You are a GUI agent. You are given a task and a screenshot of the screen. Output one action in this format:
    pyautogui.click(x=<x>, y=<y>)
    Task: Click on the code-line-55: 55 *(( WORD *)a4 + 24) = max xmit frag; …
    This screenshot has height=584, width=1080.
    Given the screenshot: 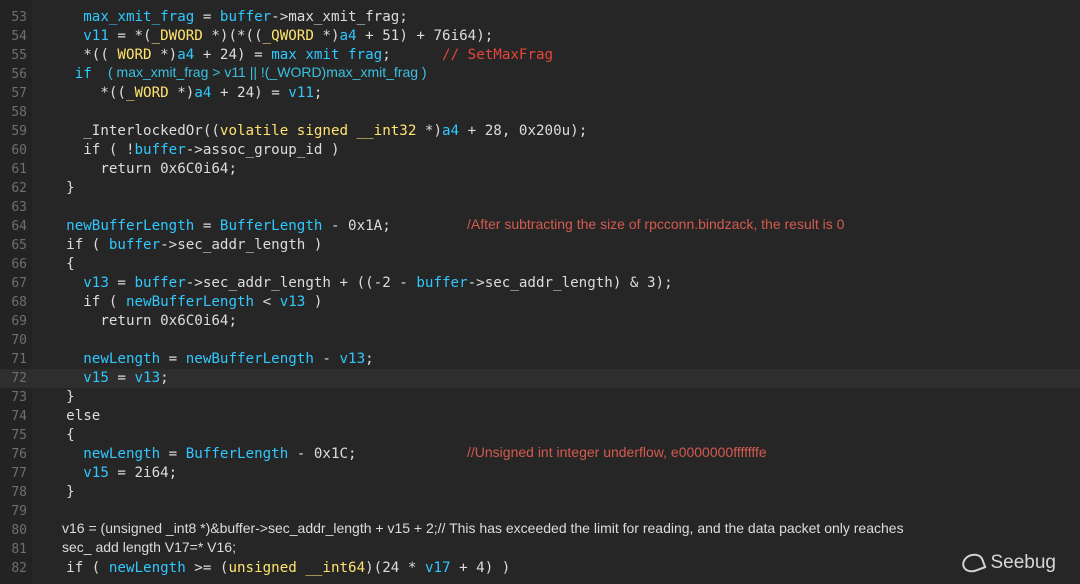 What is the action you would take?
    pyautogui.click(x=540, y=55)
    